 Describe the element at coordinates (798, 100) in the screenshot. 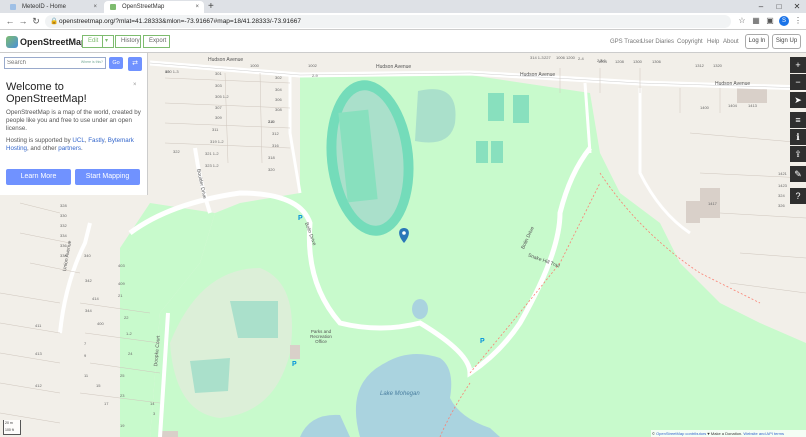

I see `locate-icon: ➤` at that location.